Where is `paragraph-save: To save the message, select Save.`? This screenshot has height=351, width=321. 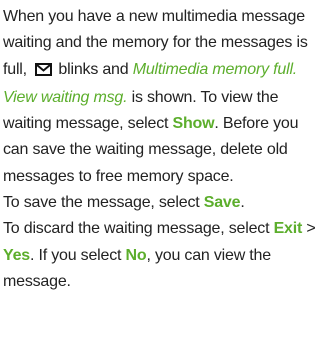 paragraph-save: To save the message, select Save. is located at coordinates (161, 203).